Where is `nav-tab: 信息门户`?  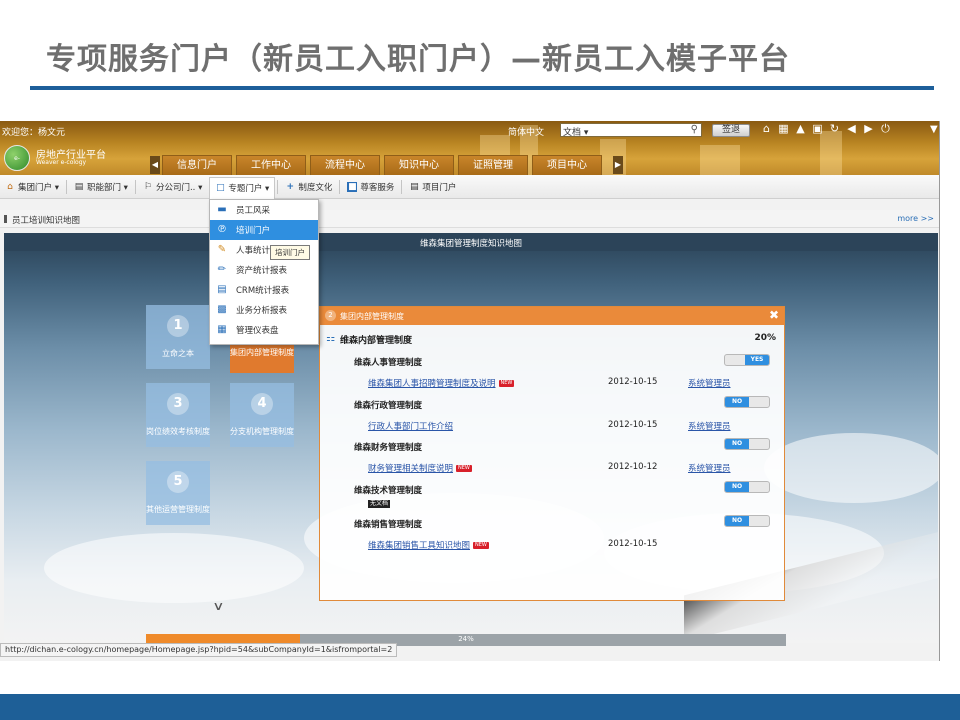 nav-tab: 信息门户 is located at coordinates (197, 165).